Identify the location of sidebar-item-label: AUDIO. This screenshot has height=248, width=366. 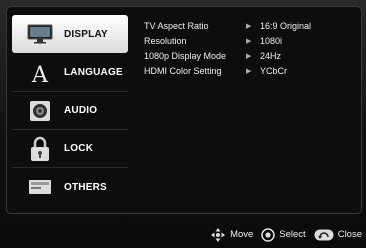
(81, 110).